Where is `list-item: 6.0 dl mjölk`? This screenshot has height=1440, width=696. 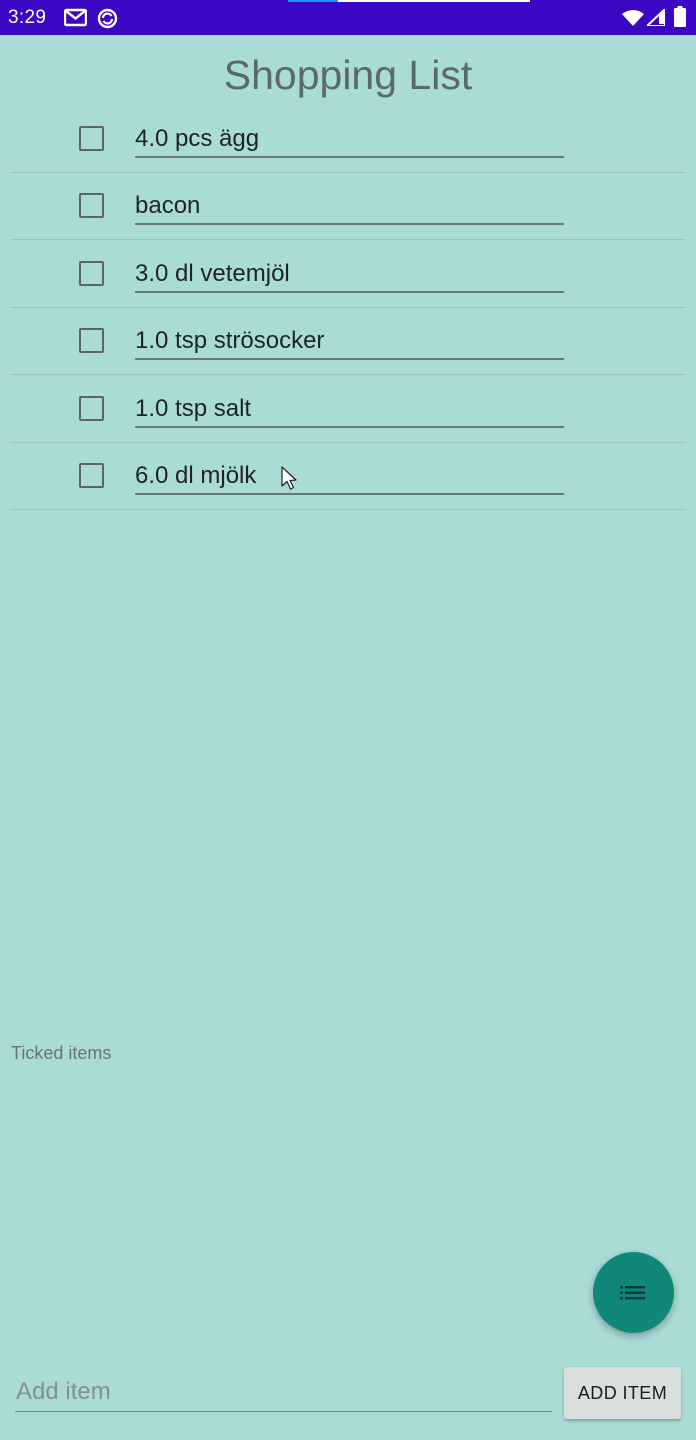
list-item: 6.0 dl mjölk is located at coordinates (348, 476).